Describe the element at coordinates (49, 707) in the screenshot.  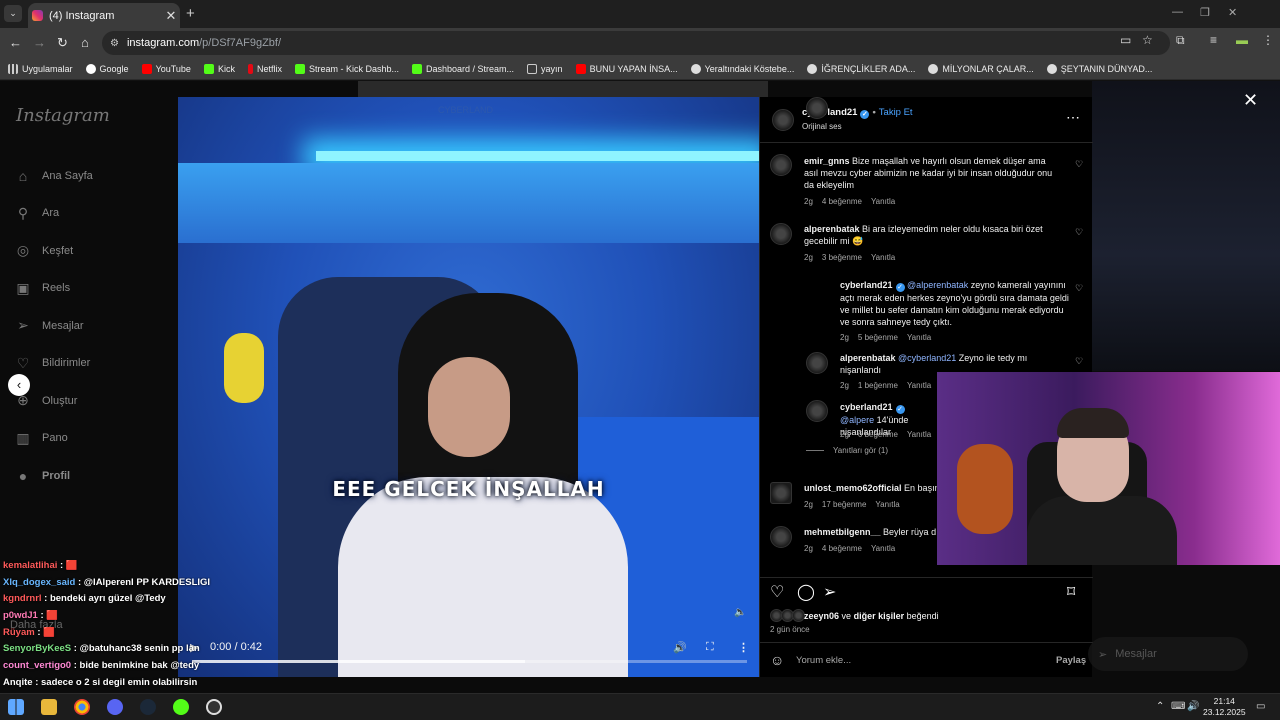
I see `file-explorer-icon` at that location.